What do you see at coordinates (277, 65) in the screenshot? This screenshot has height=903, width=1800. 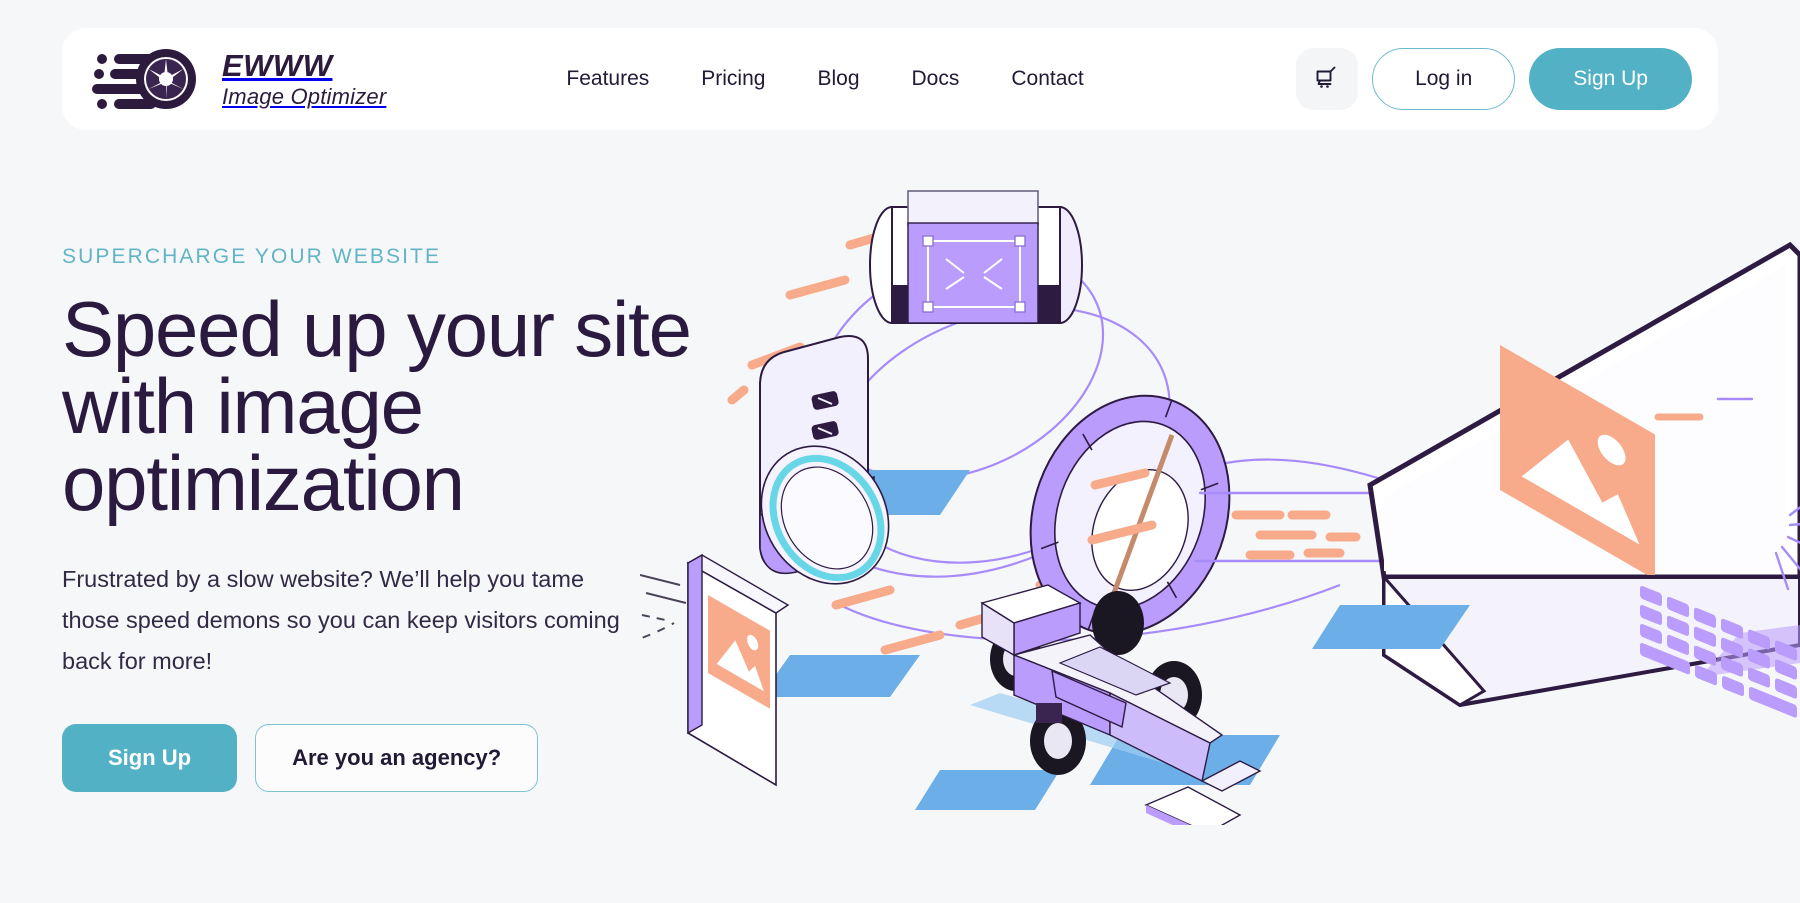 I see `logo-brand-text: EWWW` at bounding box center [277, 65].